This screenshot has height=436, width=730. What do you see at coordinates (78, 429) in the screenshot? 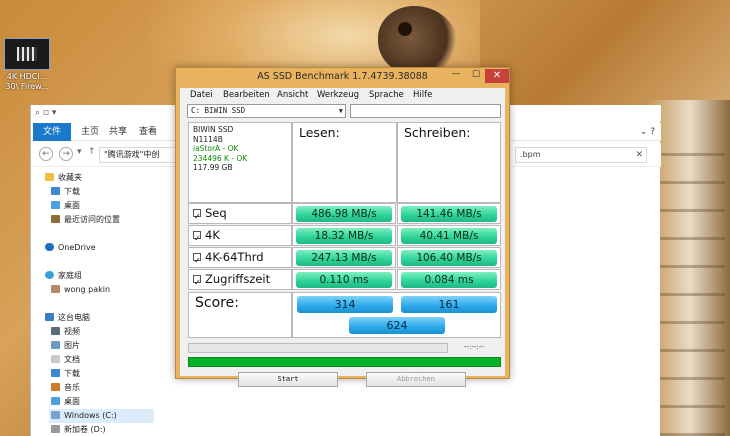
I see `nav-drive-d: 新加卷 (D:)` at bounding box center [78, 429].